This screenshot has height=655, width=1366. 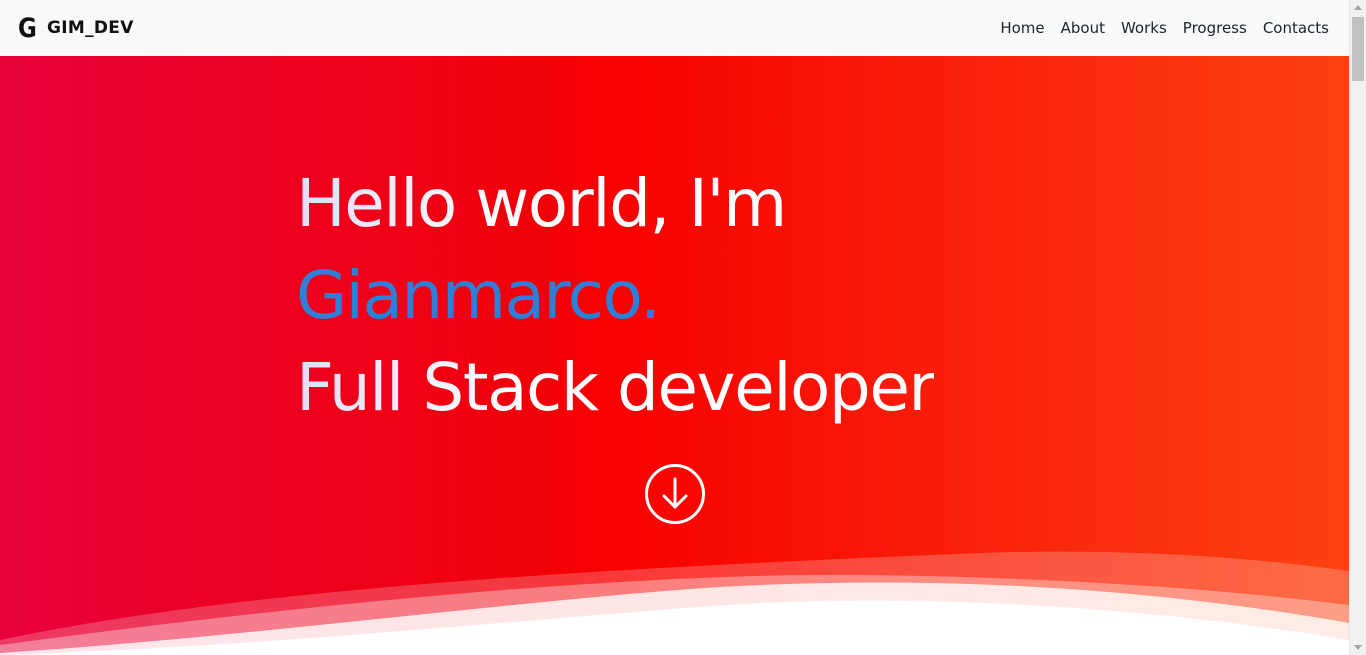 I want to click on scroll-up-arrow-icon, so click(x=1358, y=7).